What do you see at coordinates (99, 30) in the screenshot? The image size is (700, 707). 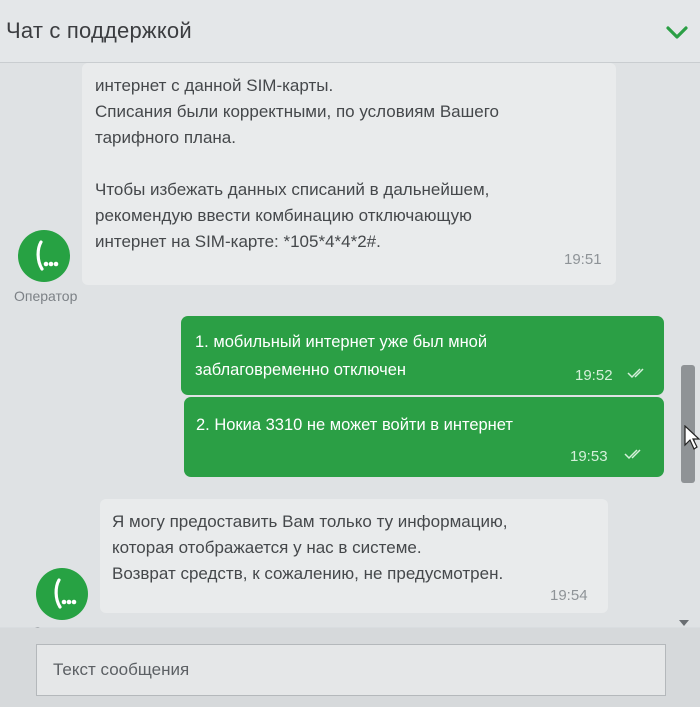 I see `chat-title: Чат с поддержкой` at bounding box center [99, 30].